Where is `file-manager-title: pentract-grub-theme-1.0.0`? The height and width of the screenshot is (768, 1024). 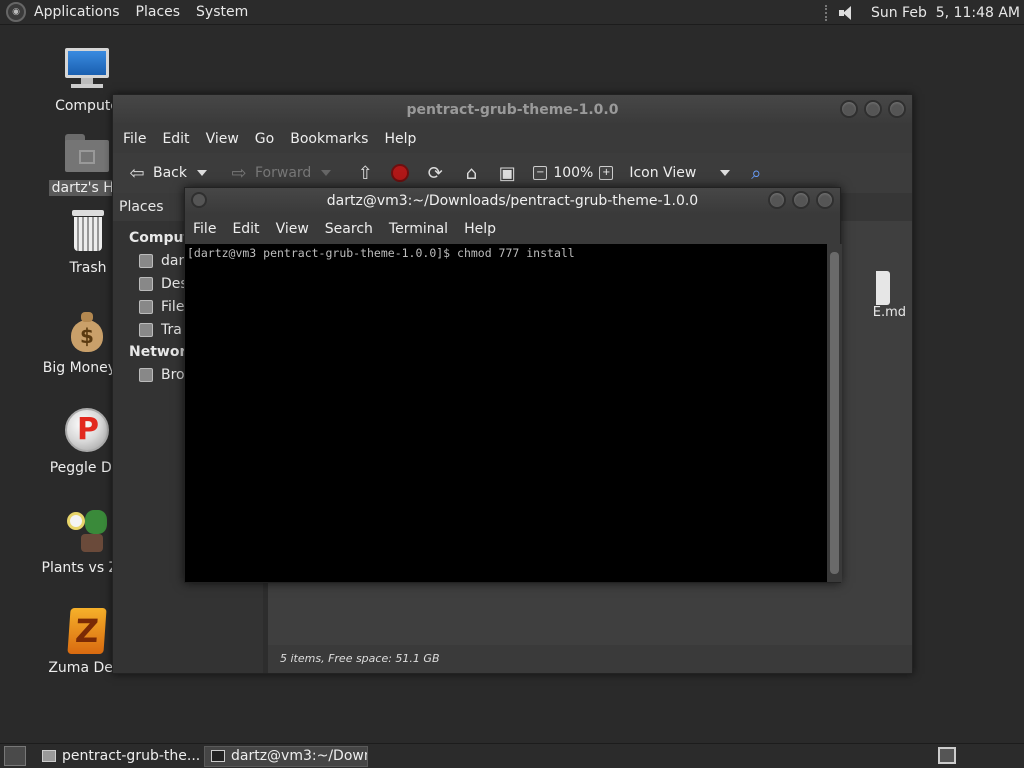
file-manager-title: pentract-grub-theme-1.0.0 is located at coordinates (512, 110).